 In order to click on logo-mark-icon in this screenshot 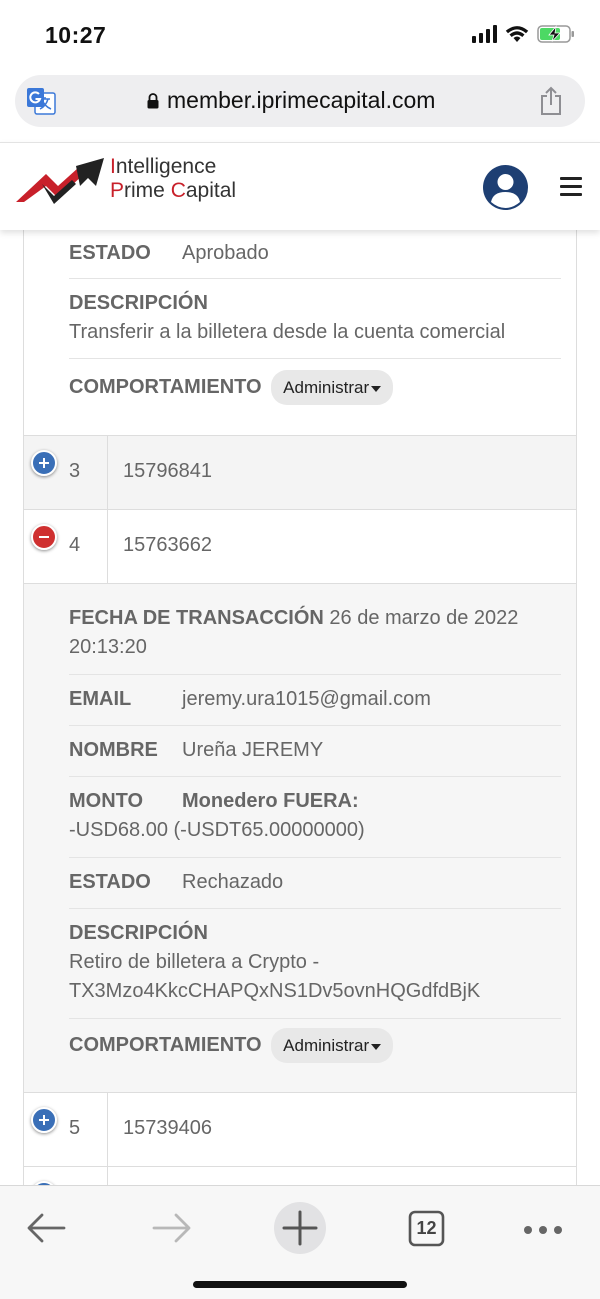, I will do `click(60, 181)`.